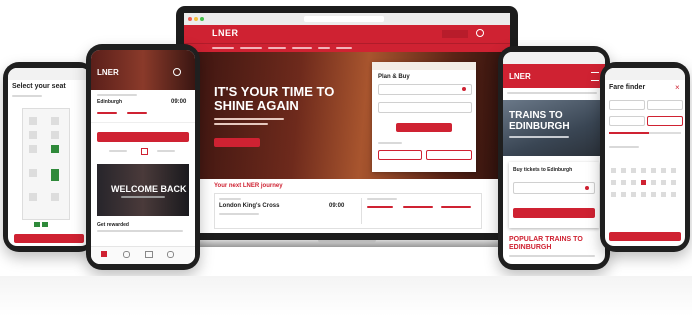 The image size is (692, 316). I want to click on plan-buy-panel: Plan & Buy, so click(424, 117).